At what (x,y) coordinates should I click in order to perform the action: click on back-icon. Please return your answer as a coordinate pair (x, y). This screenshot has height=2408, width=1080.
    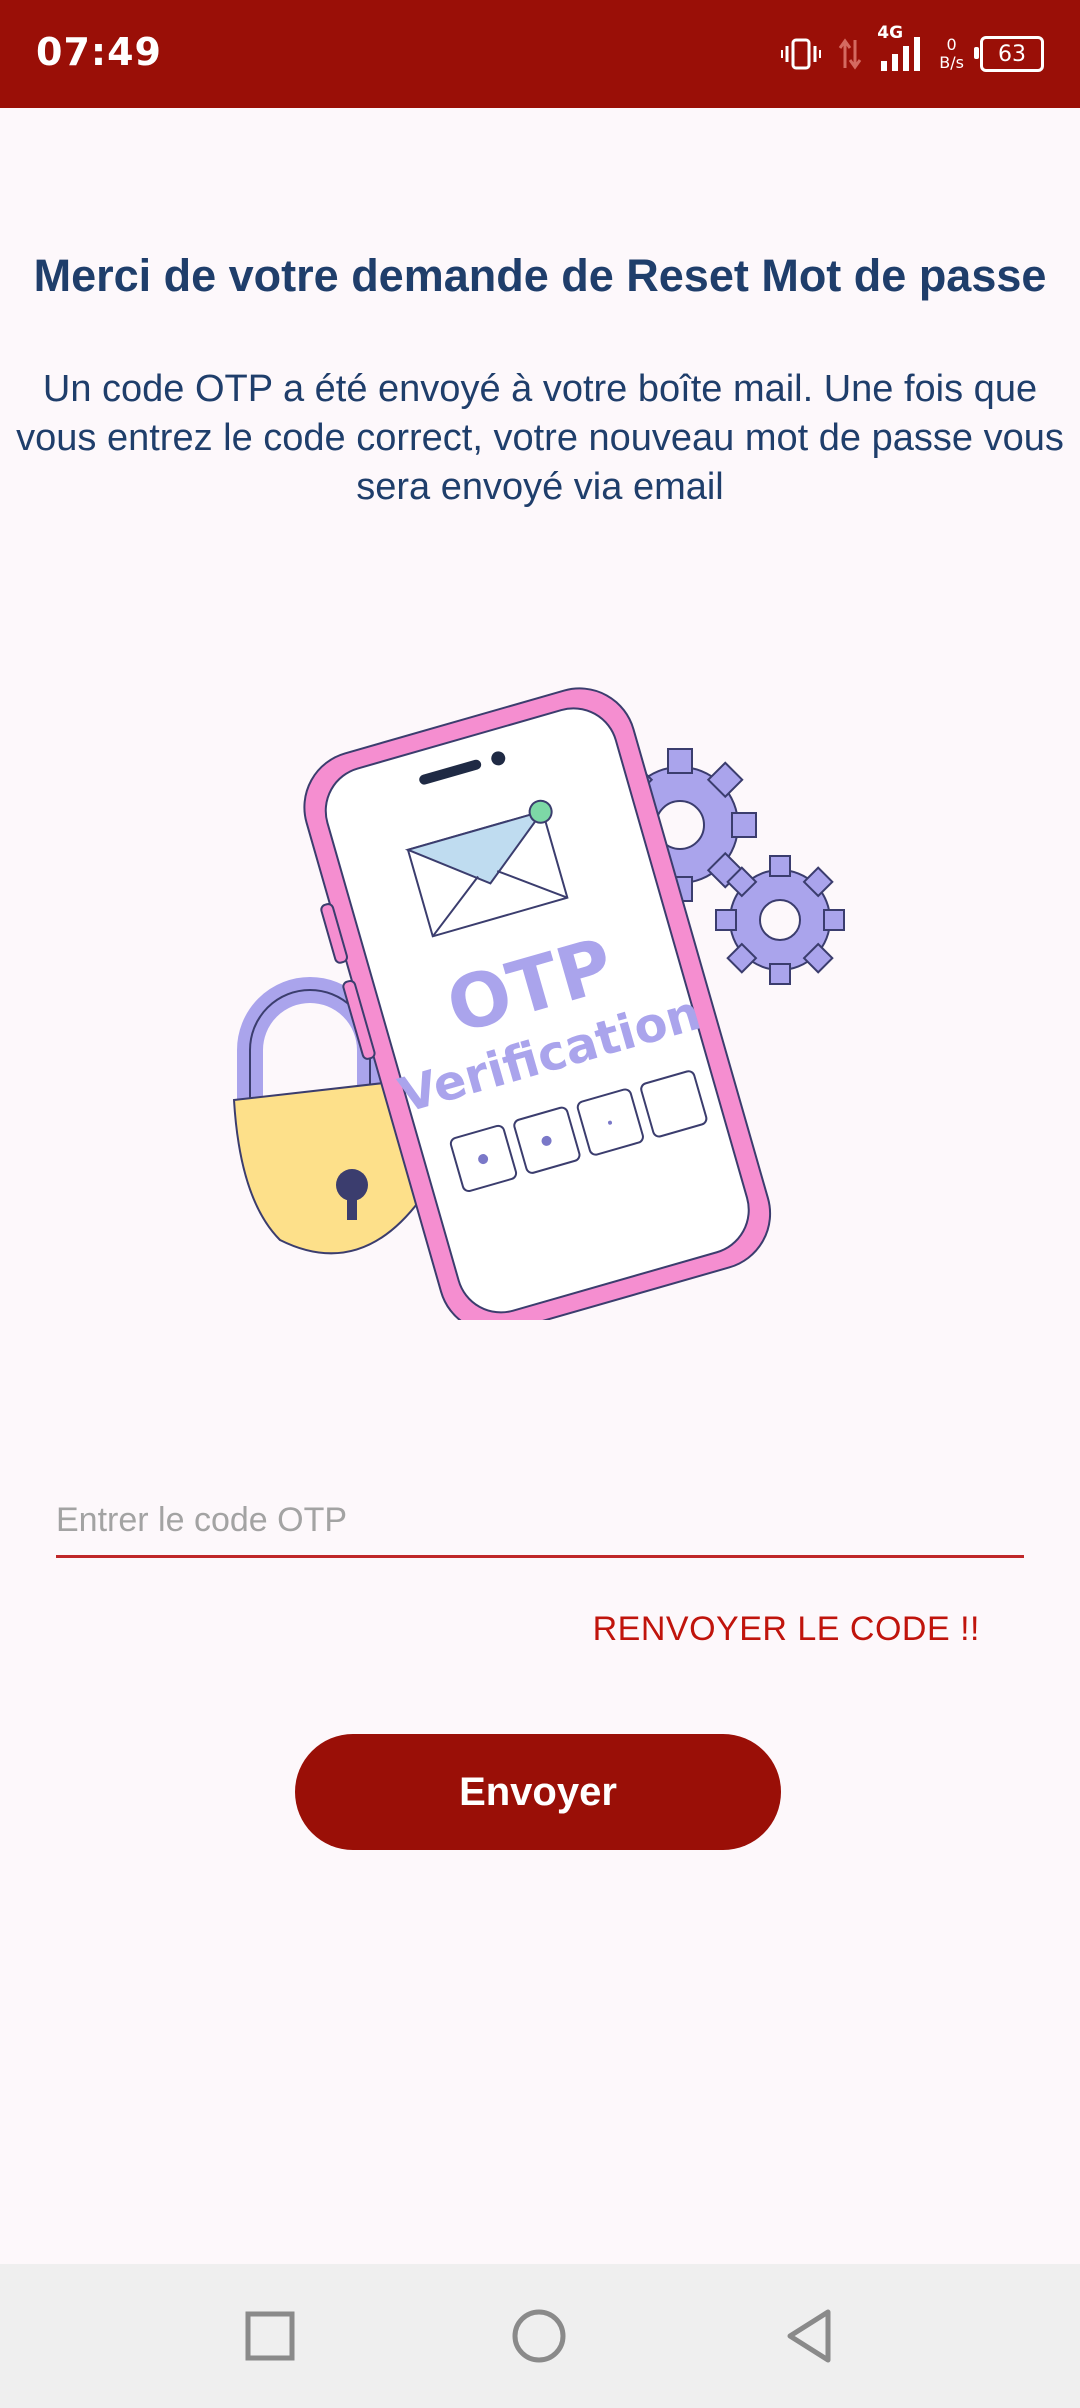
    Looking at the image, I should click on (810, 2336).